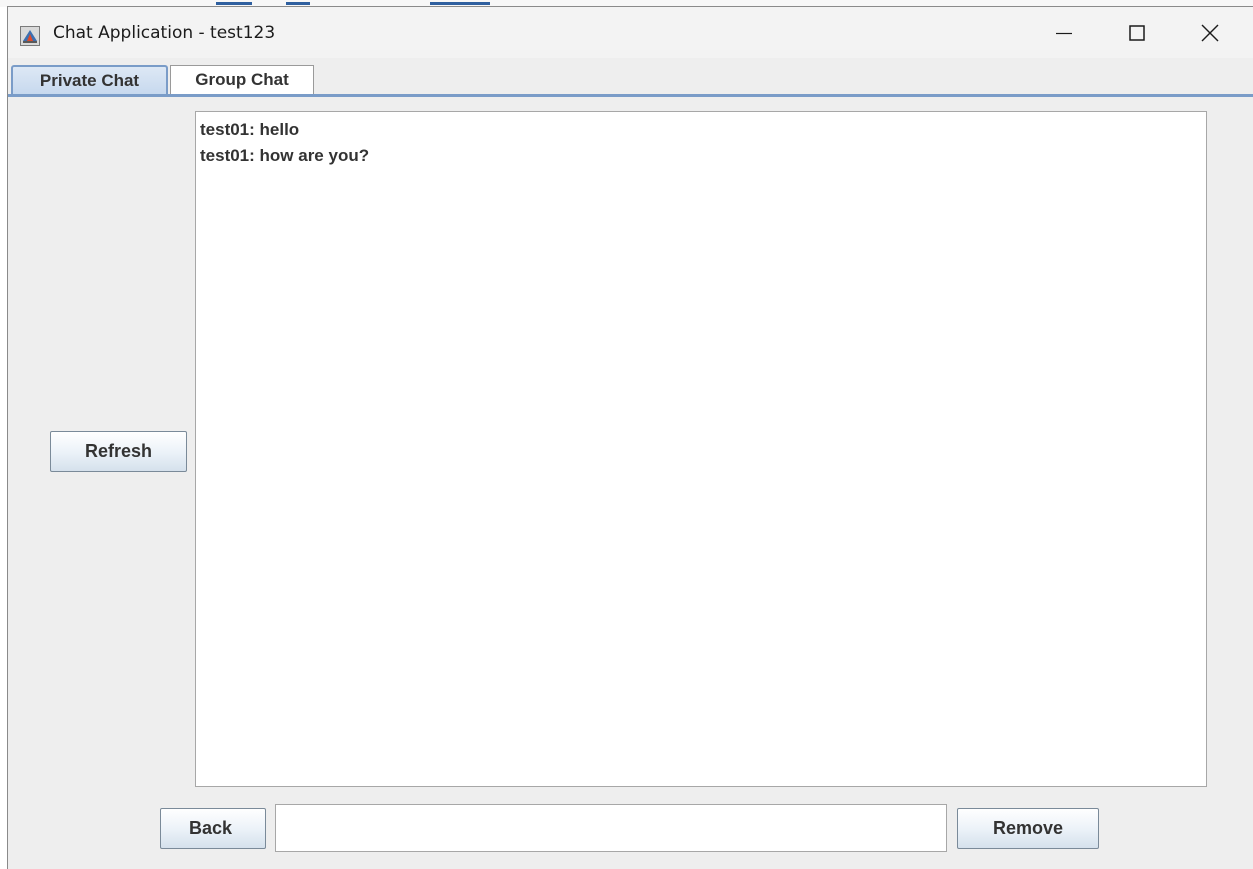 Image resolution: width=1253 pixels, height=869 pixels. I want to click on close-button, so click(1210, 32).